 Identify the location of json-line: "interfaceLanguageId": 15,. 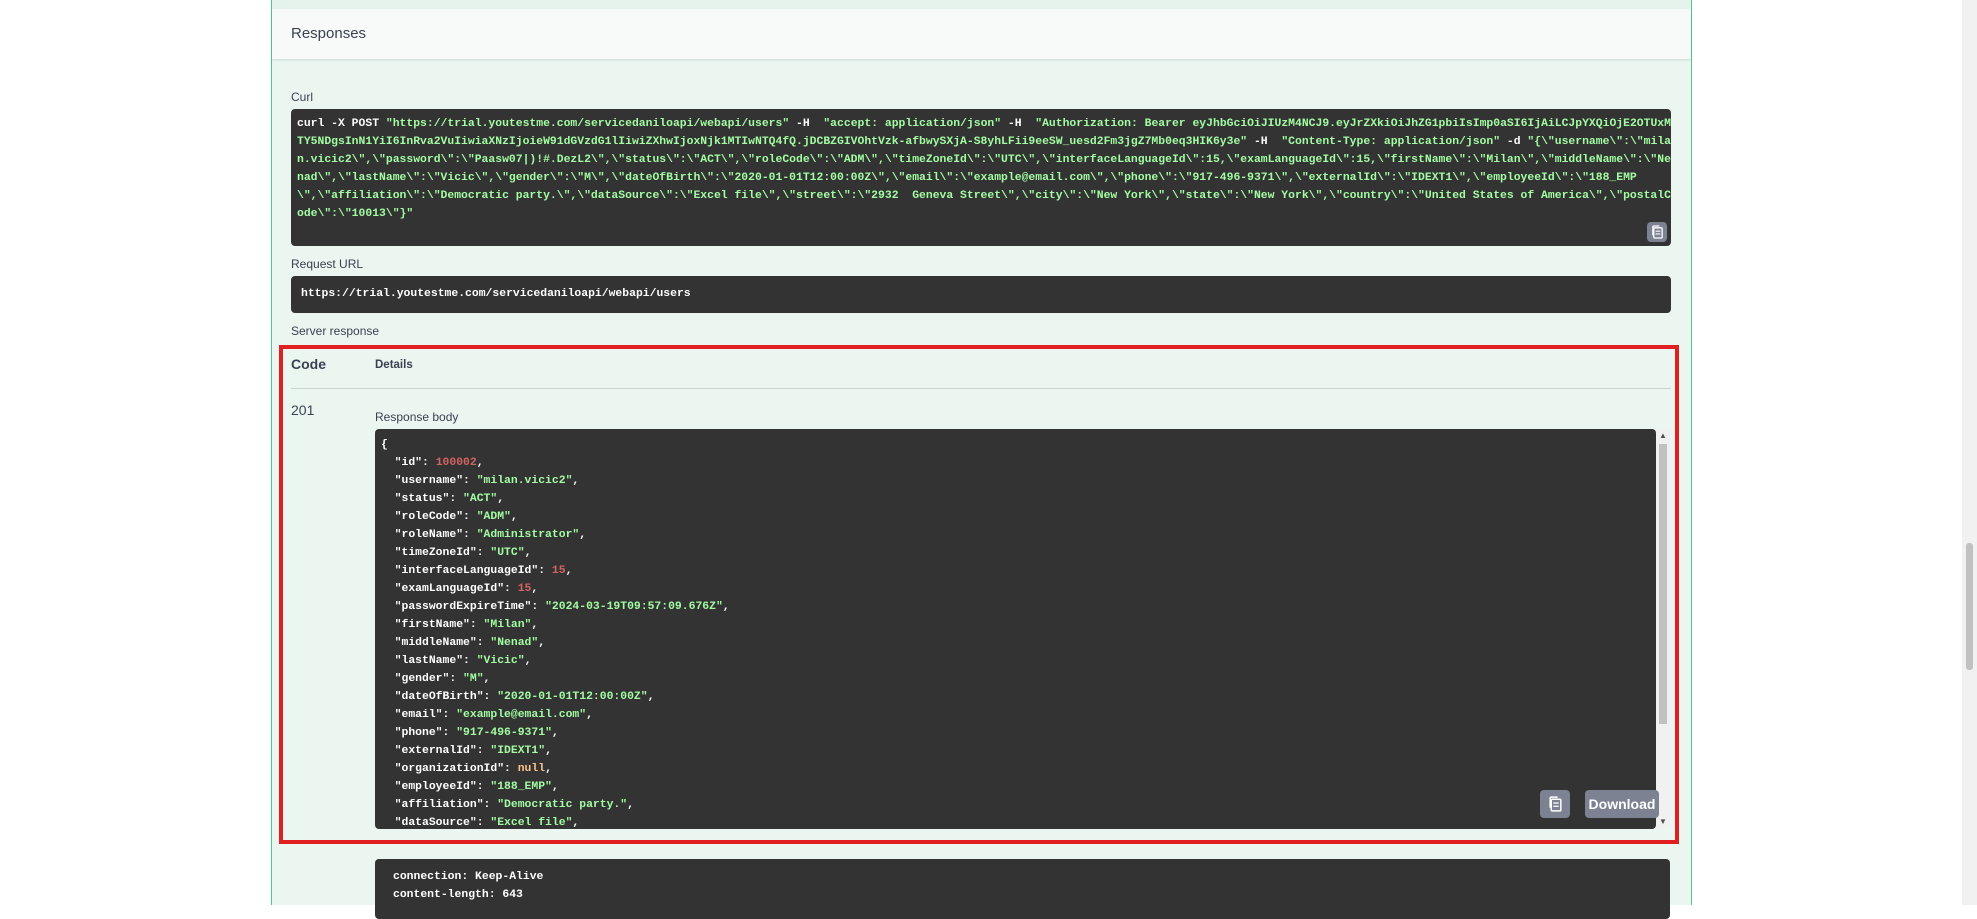
(483, 571).